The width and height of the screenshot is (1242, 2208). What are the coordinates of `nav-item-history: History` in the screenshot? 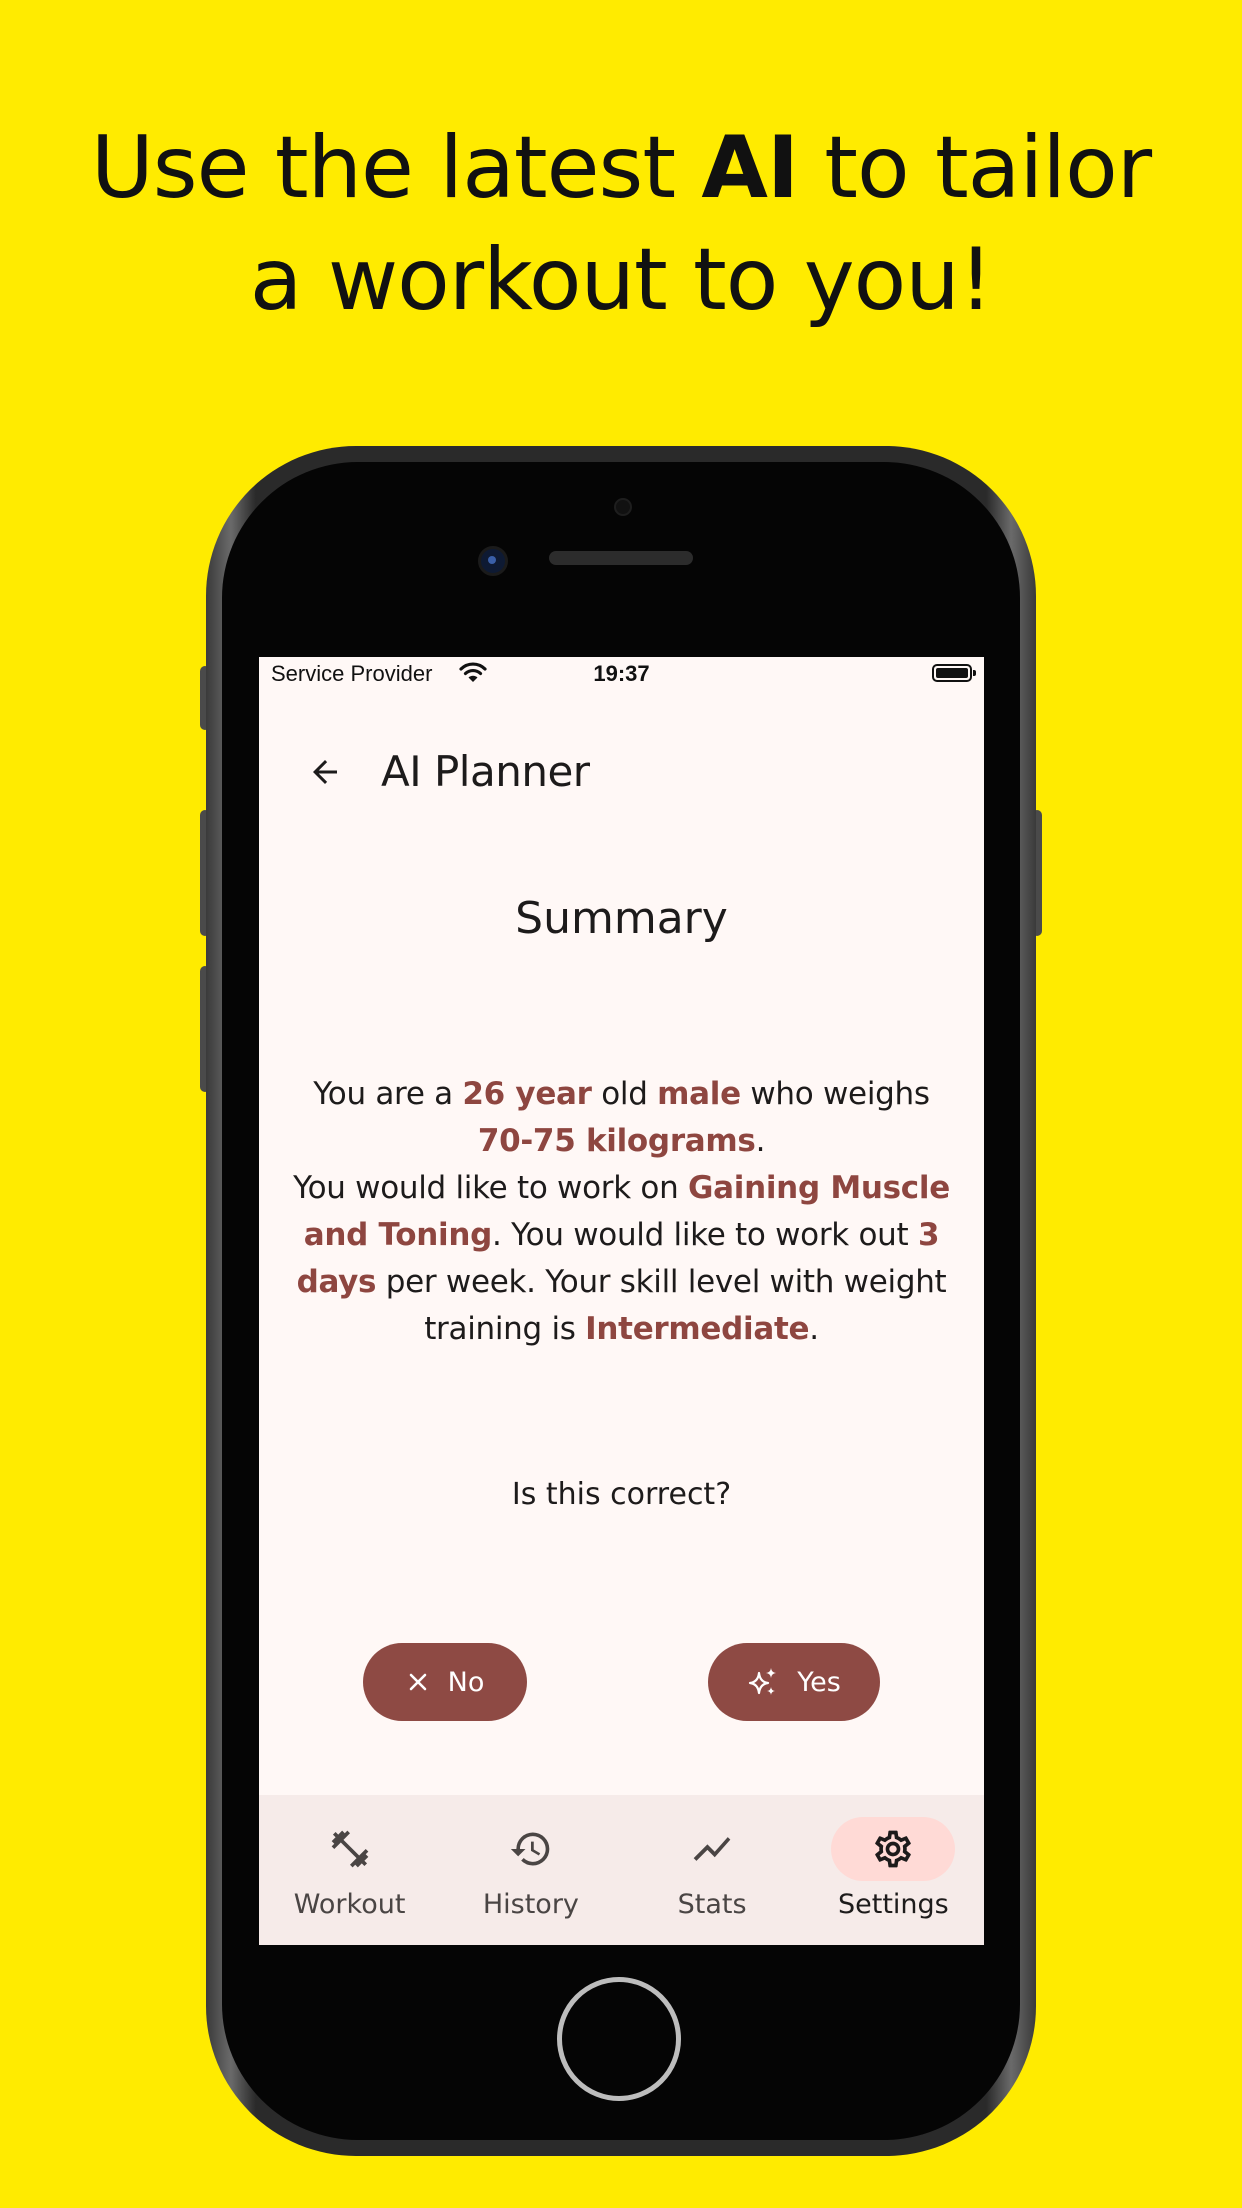 It's located at (530, 1870).